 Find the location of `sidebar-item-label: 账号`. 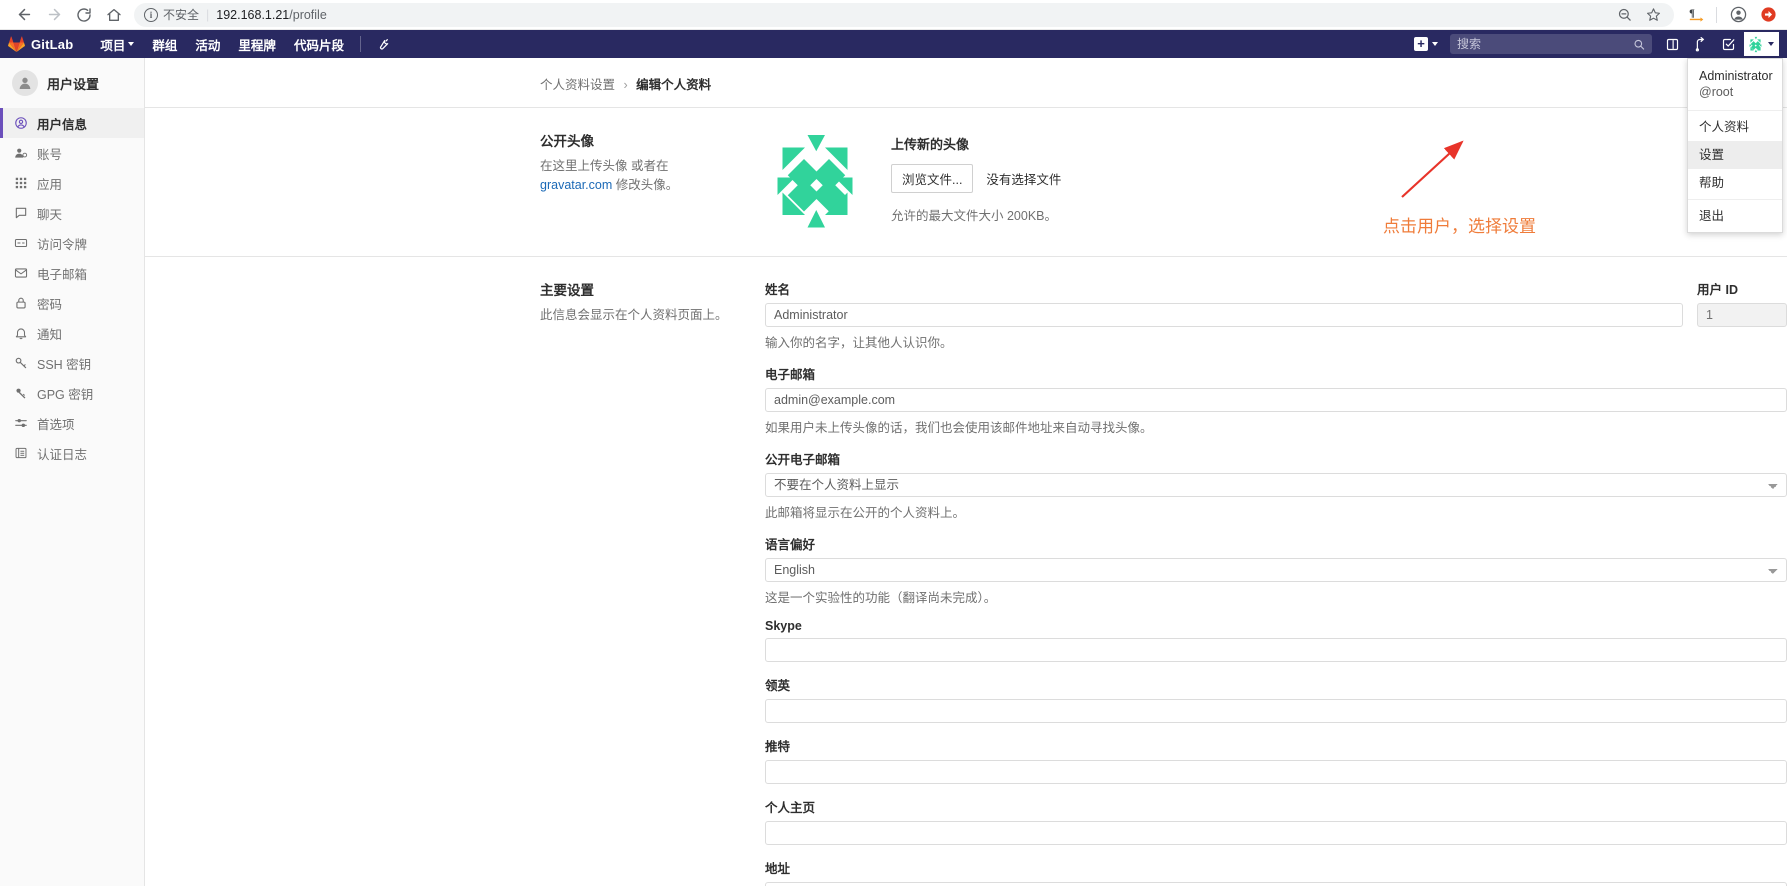

sidebar-item-label: 账号 is located at coordinates (50, 154).